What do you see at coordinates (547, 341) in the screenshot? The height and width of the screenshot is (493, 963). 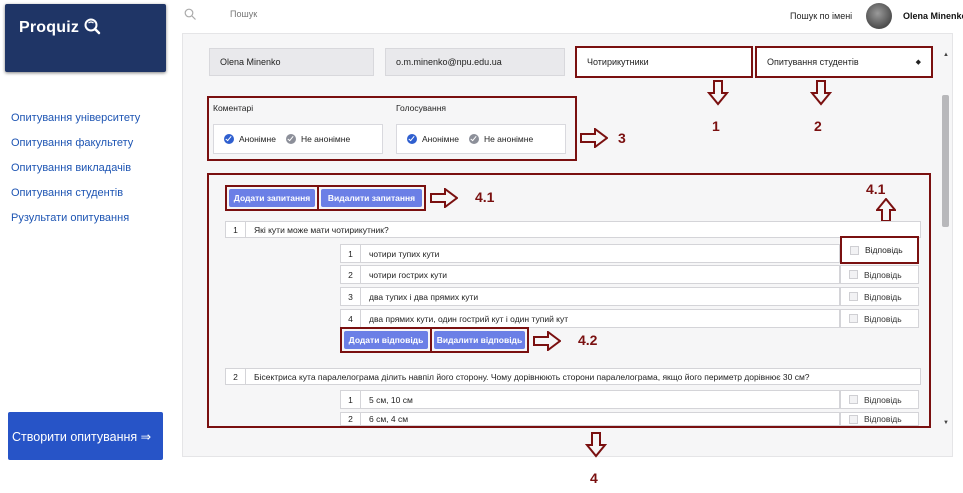 I see `arrow-right-42-icon` at bounding box center [547, 341].